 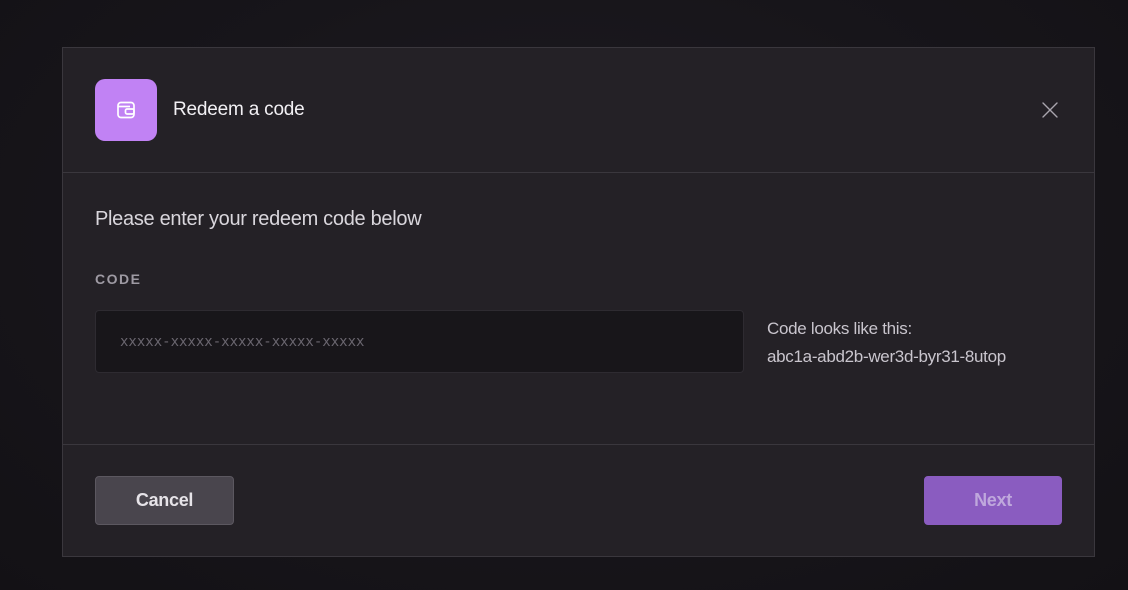 I want to click on code-hint-example: abc1a-abd2b-wer3d-byr31-8utop, so click(x=886, y=356).